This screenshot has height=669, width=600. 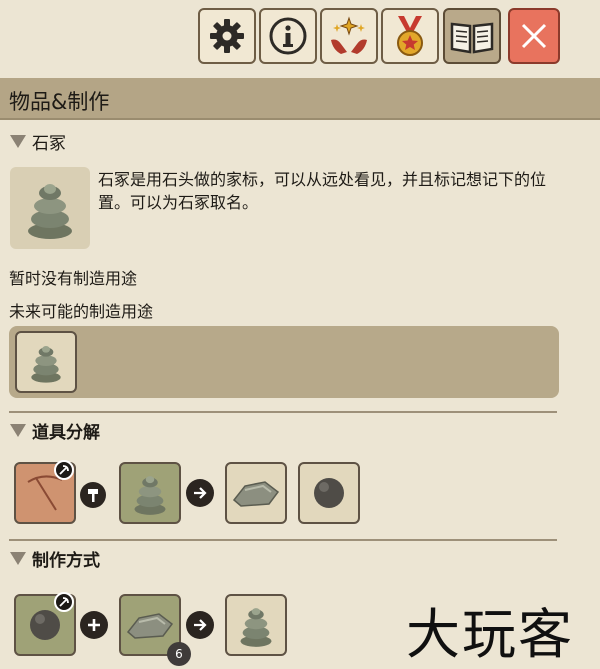 I want to click on item-description: 石冢是用石头做的家标，可以从远处看见，并且标记想记下的位置。可以为石冢取名。, so click(x=322, y=191).